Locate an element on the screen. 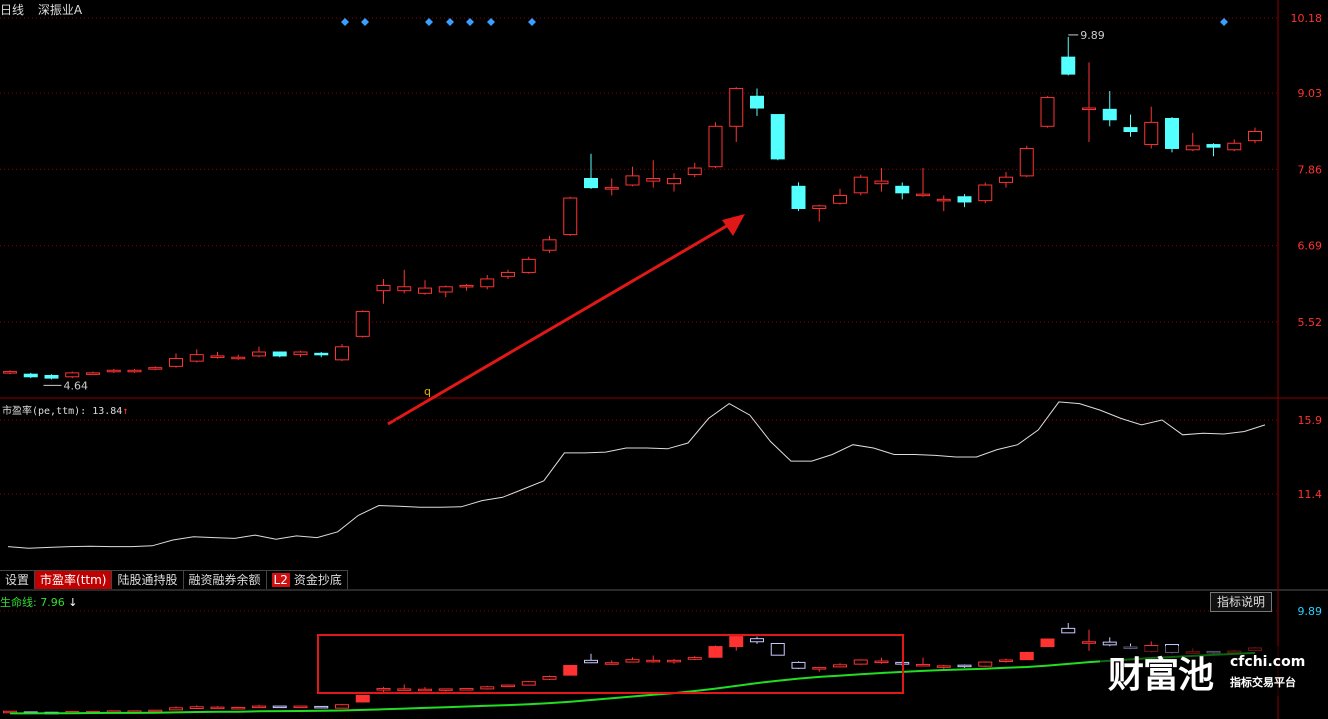 The width and height of the screenshot is (1328, 719). tab-pe-ttm-label: 市盈率(ttm) is located at coordinates (73, 580).